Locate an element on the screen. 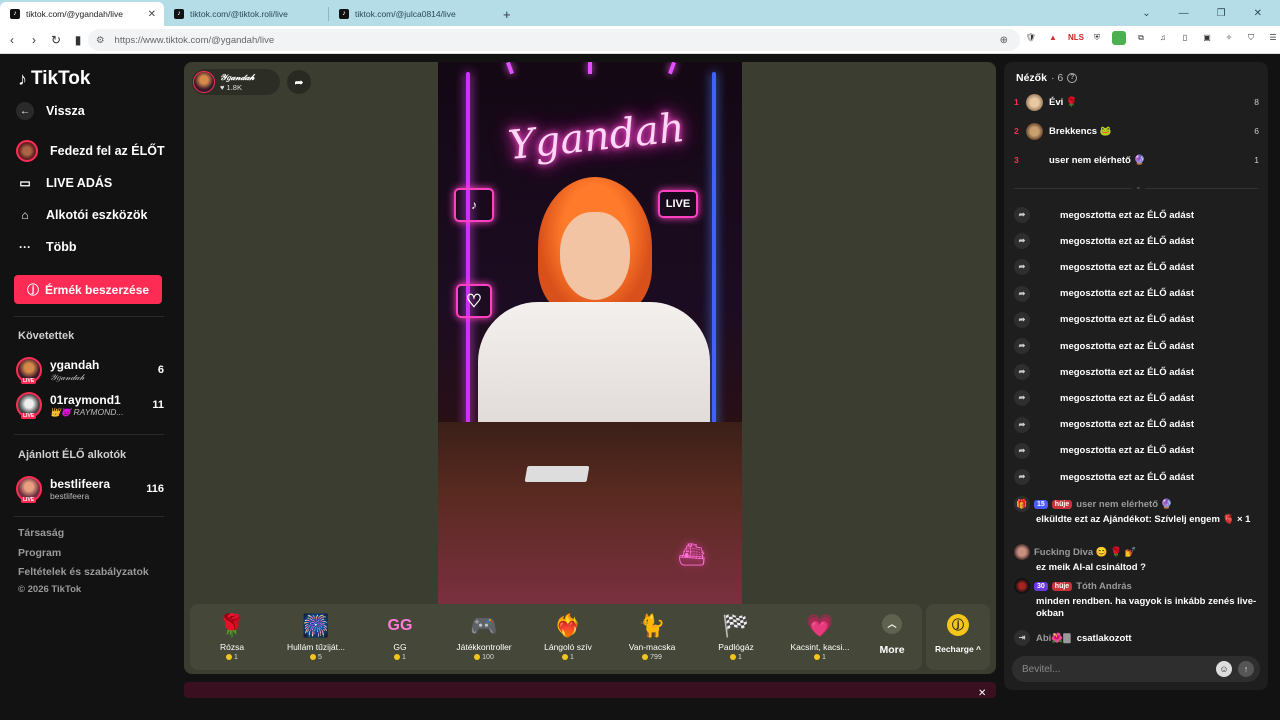  nav-more: ··· Több is located at coordinates (46, 247).